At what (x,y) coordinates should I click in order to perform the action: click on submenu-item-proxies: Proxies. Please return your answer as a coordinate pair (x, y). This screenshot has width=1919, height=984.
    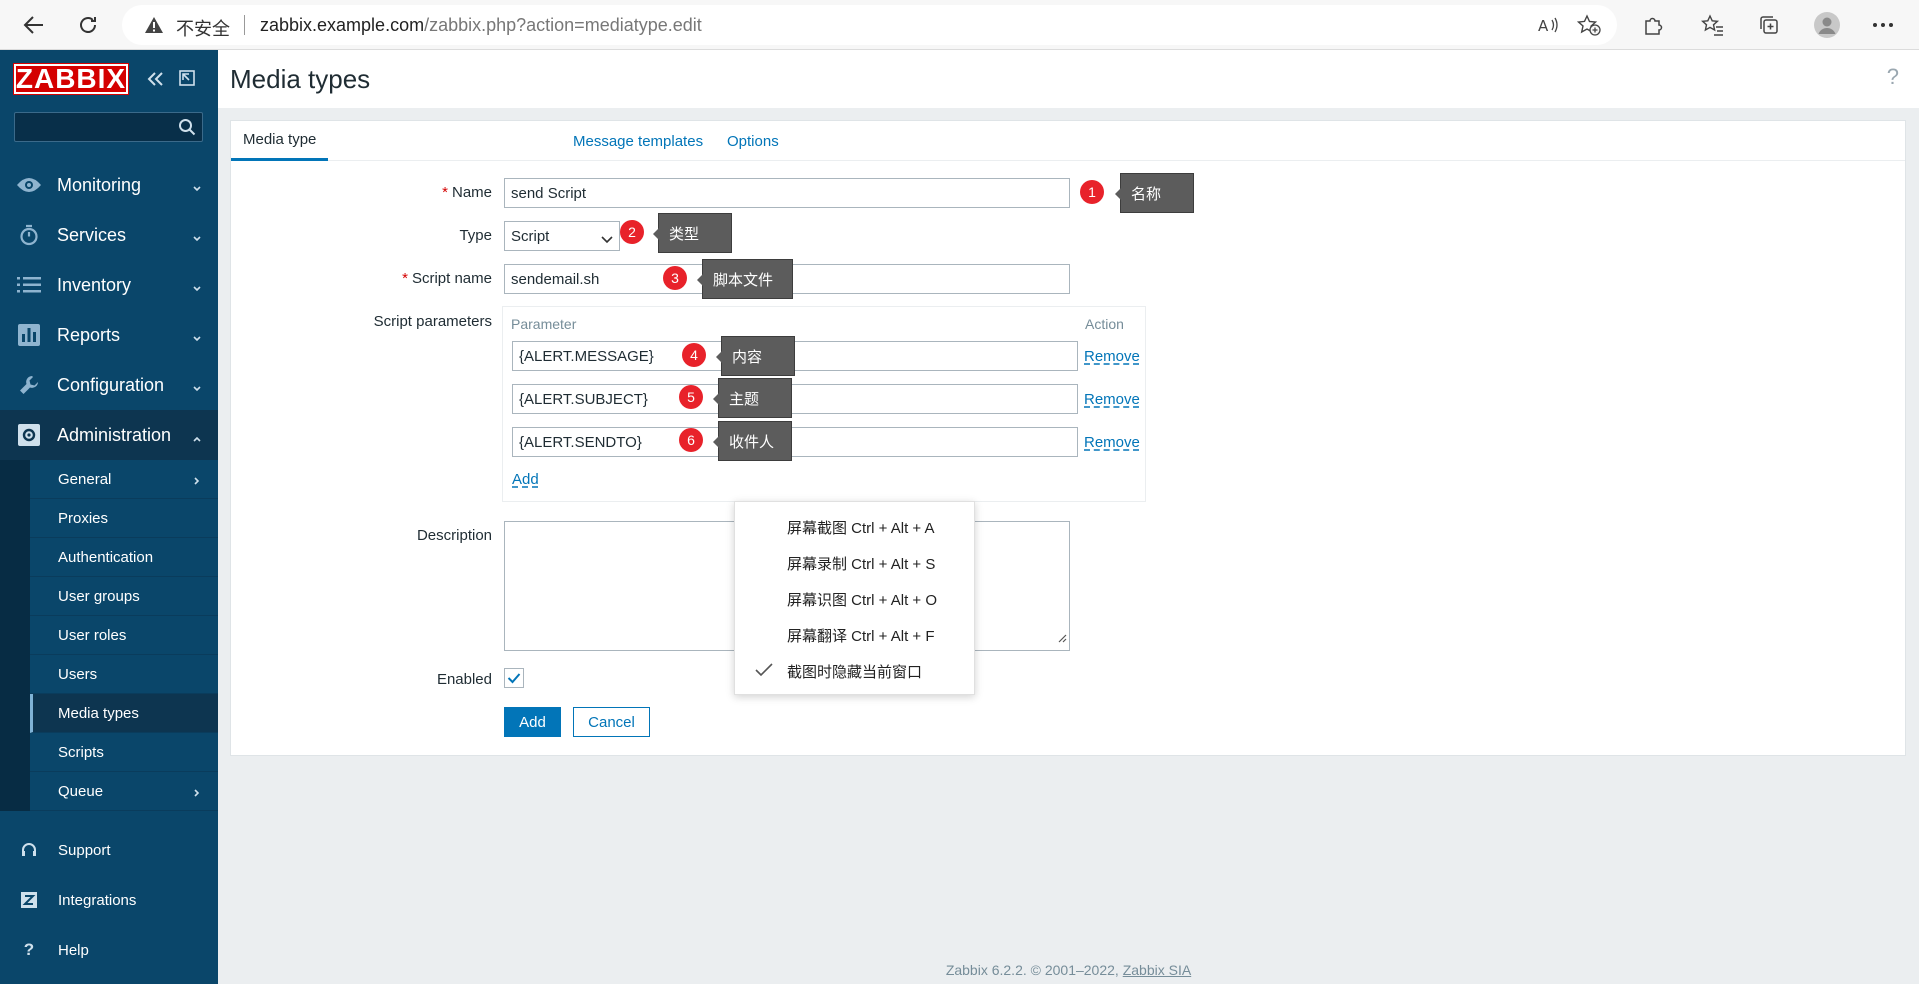
    Looking at the image, I should click on (124, 518).